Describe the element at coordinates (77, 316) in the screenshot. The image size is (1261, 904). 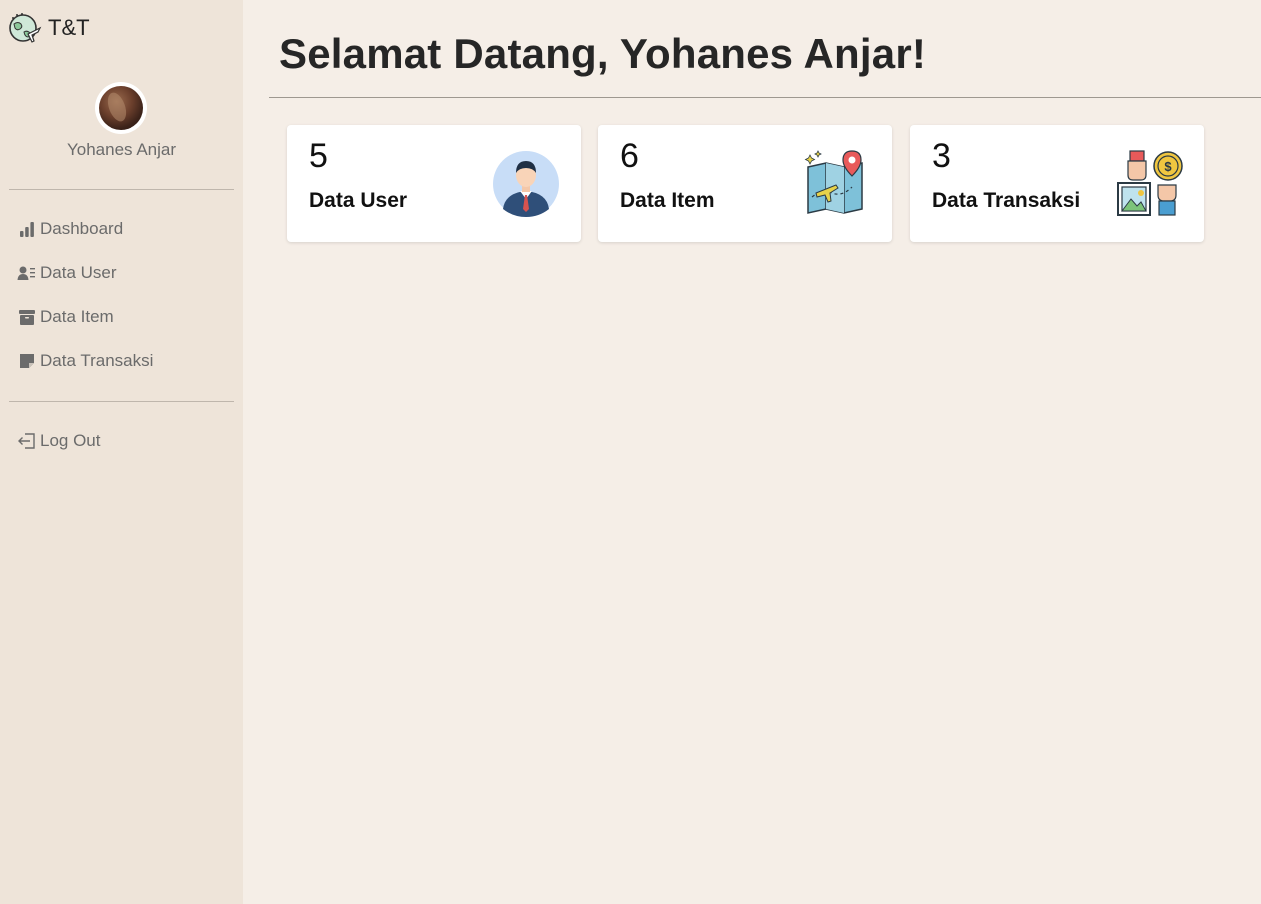
I see `sidebar-item-label: Data Item` at that location.